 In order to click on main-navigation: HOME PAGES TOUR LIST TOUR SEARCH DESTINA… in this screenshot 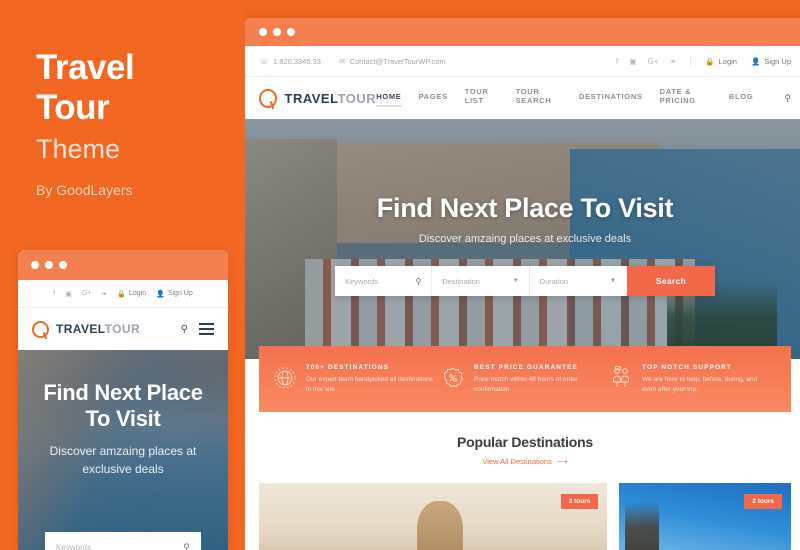, I will do `click(583, 98)`.